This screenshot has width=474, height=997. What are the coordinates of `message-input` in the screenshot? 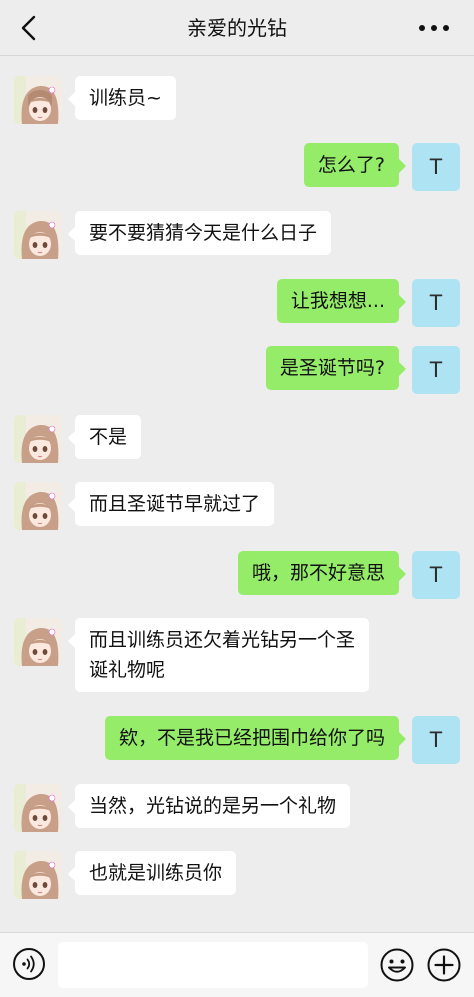 It's located at (213, 965).